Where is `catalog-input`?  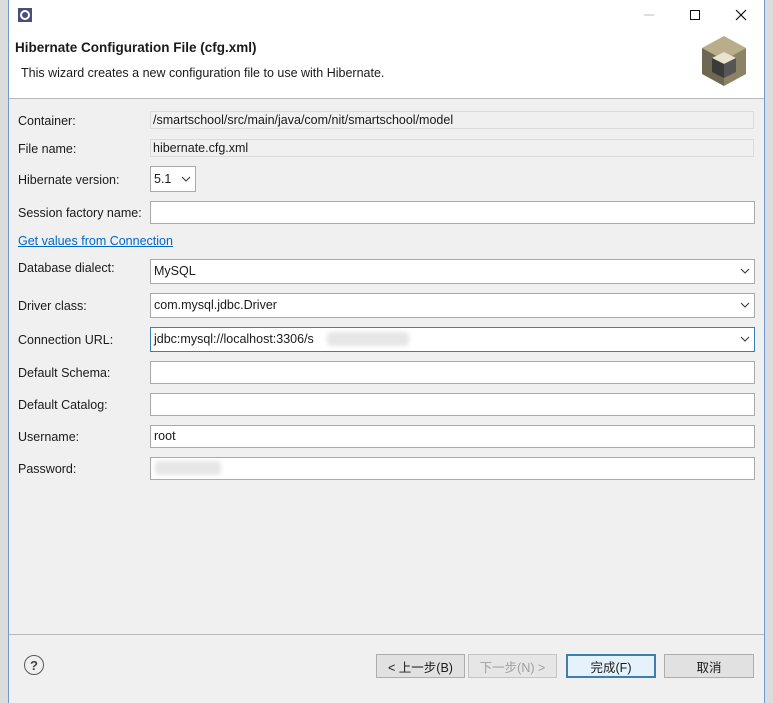
catalog-input is located at coordinates (452, 404).